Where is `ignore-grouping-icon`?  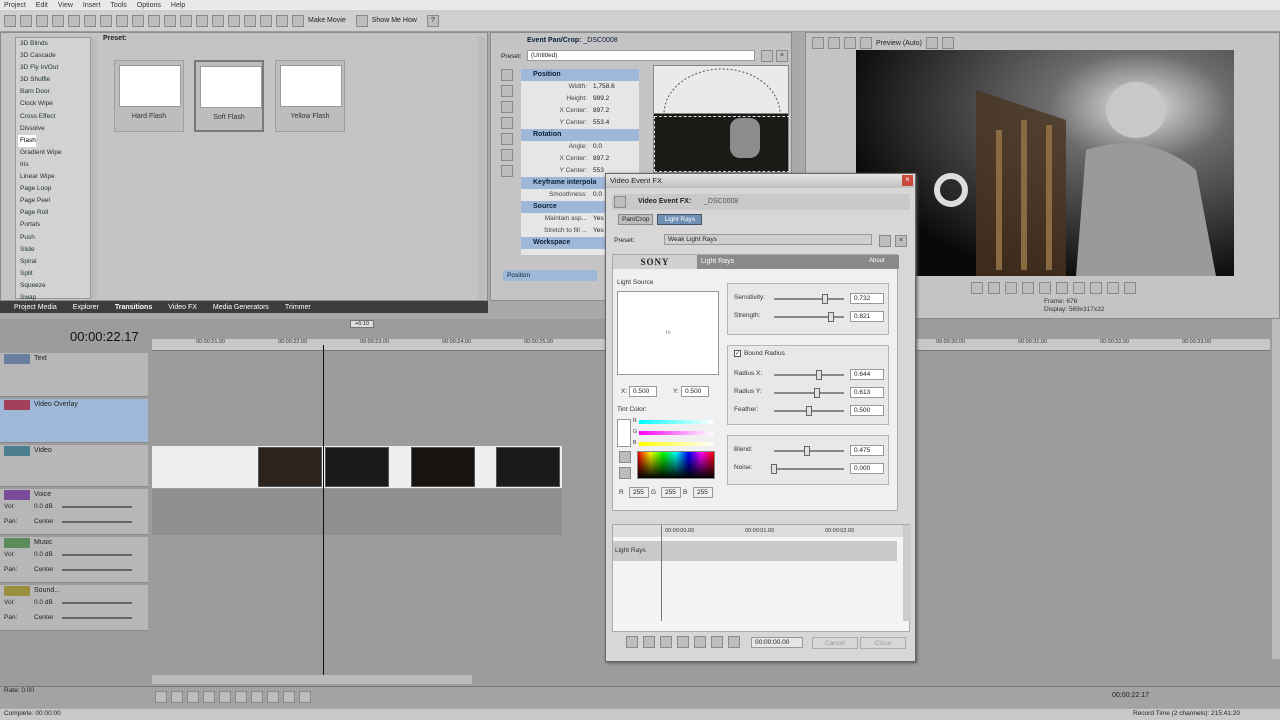 ignore-grouping-icon is located at coordinates (282, 20).